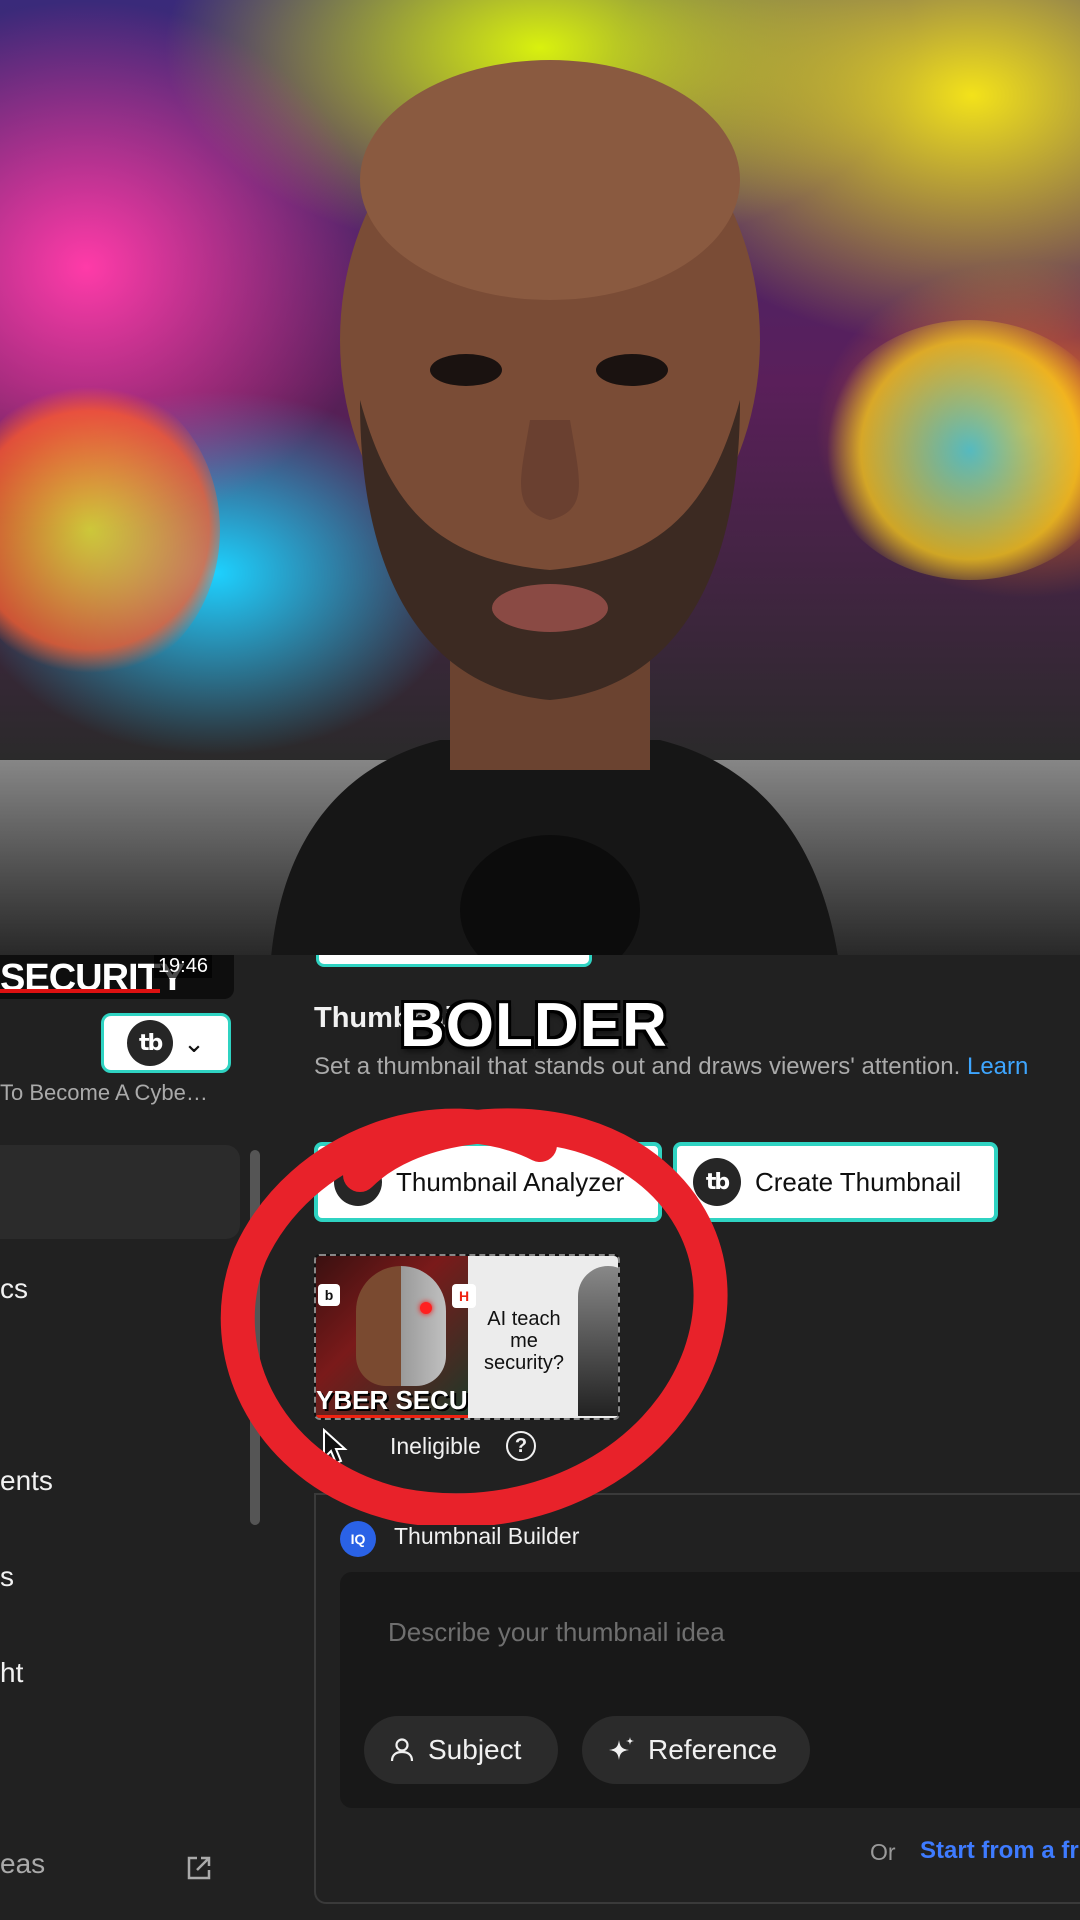  I want to click on video-caption: BOLDER, so click(534, 1025).